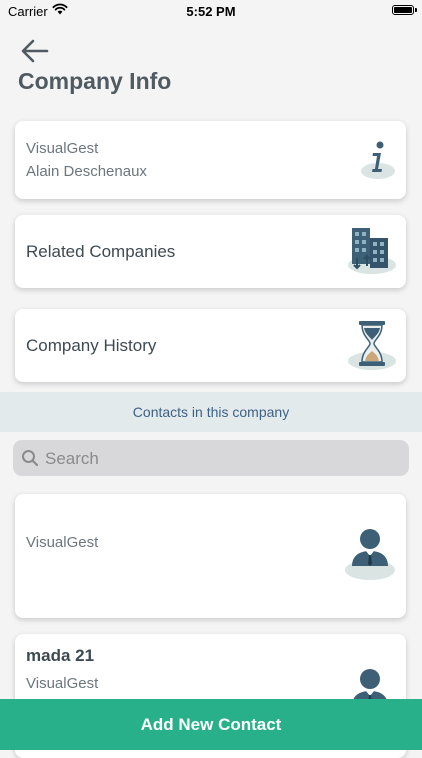 Image resolution: width=422 pixels, height=758 pixels. Describe the element at coordinates (95, 81) in the screenshot. I see `page-title: Company Info` at that location.